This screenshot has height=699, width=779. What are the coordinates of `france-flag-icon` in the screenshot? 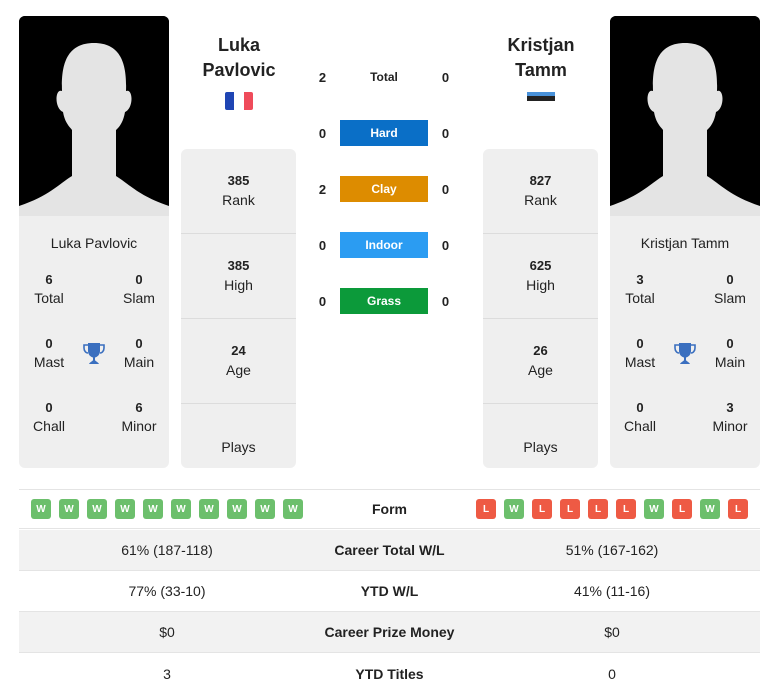 It's located at (239, 101).